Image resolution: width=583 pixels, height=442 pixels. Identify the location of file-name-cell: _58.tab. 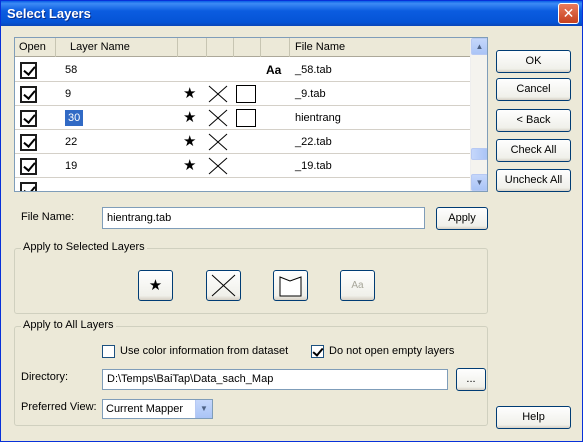
(313, 70).